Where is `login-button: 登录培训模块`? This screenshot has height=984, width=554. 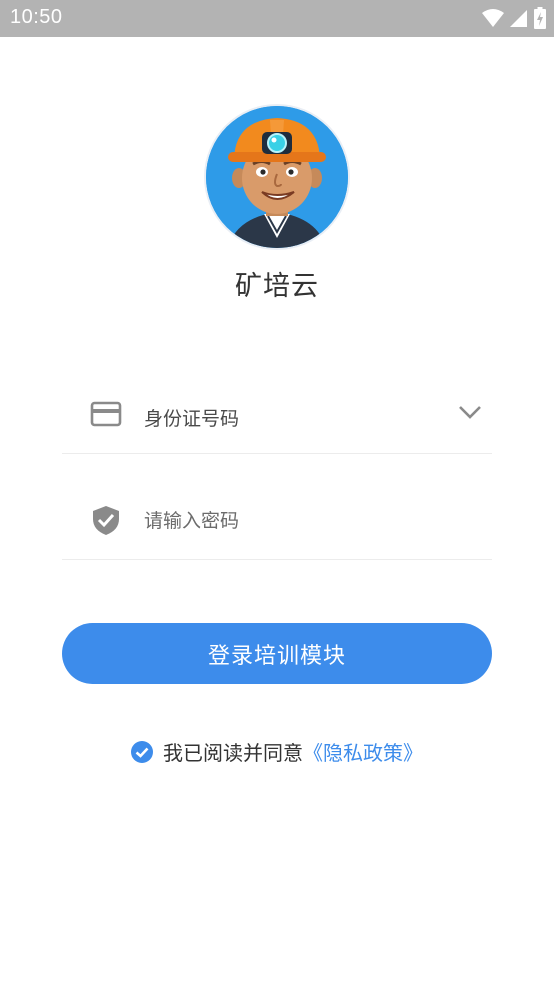 login-button: 登录培训模块 is located at coordinates (277, 653).